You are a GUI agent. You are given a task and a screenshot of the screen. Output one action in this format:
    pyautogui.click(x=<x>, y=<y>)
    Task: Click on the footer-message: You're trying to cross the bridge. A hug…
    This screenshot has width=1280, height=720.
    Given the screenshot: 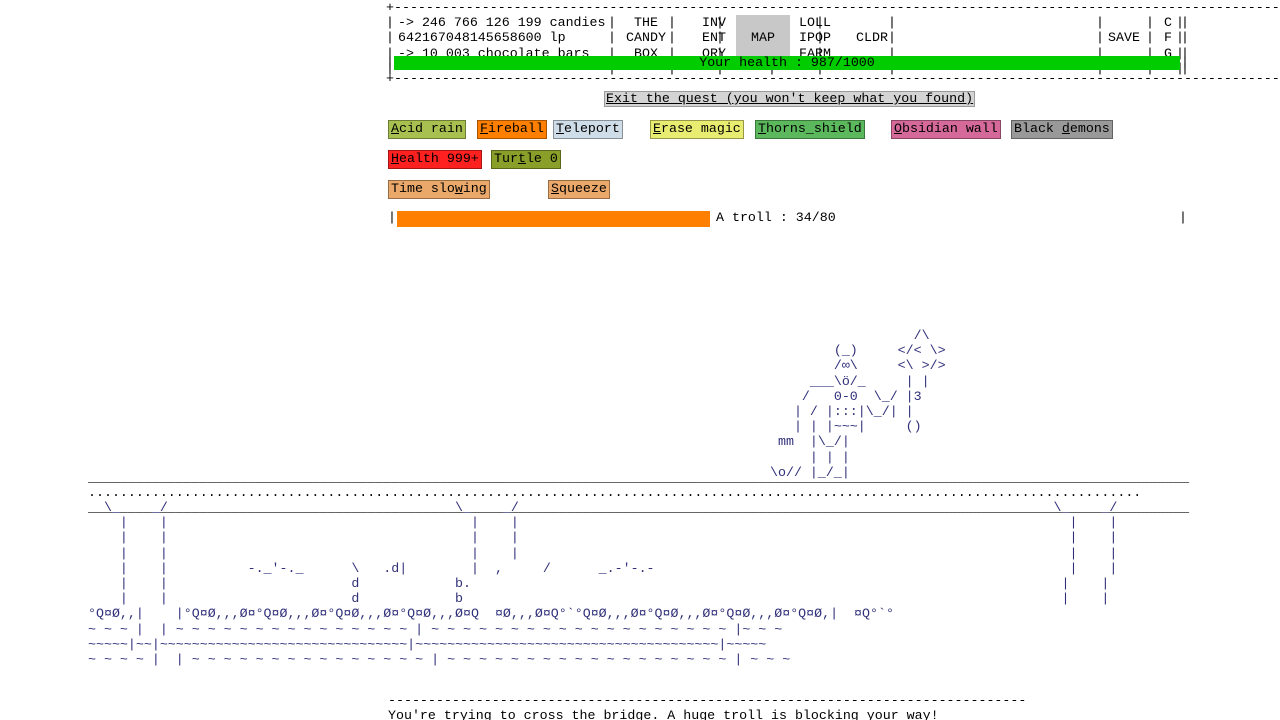 What is the action you would take?
    pyautogui.click(x=663, y=714)
    